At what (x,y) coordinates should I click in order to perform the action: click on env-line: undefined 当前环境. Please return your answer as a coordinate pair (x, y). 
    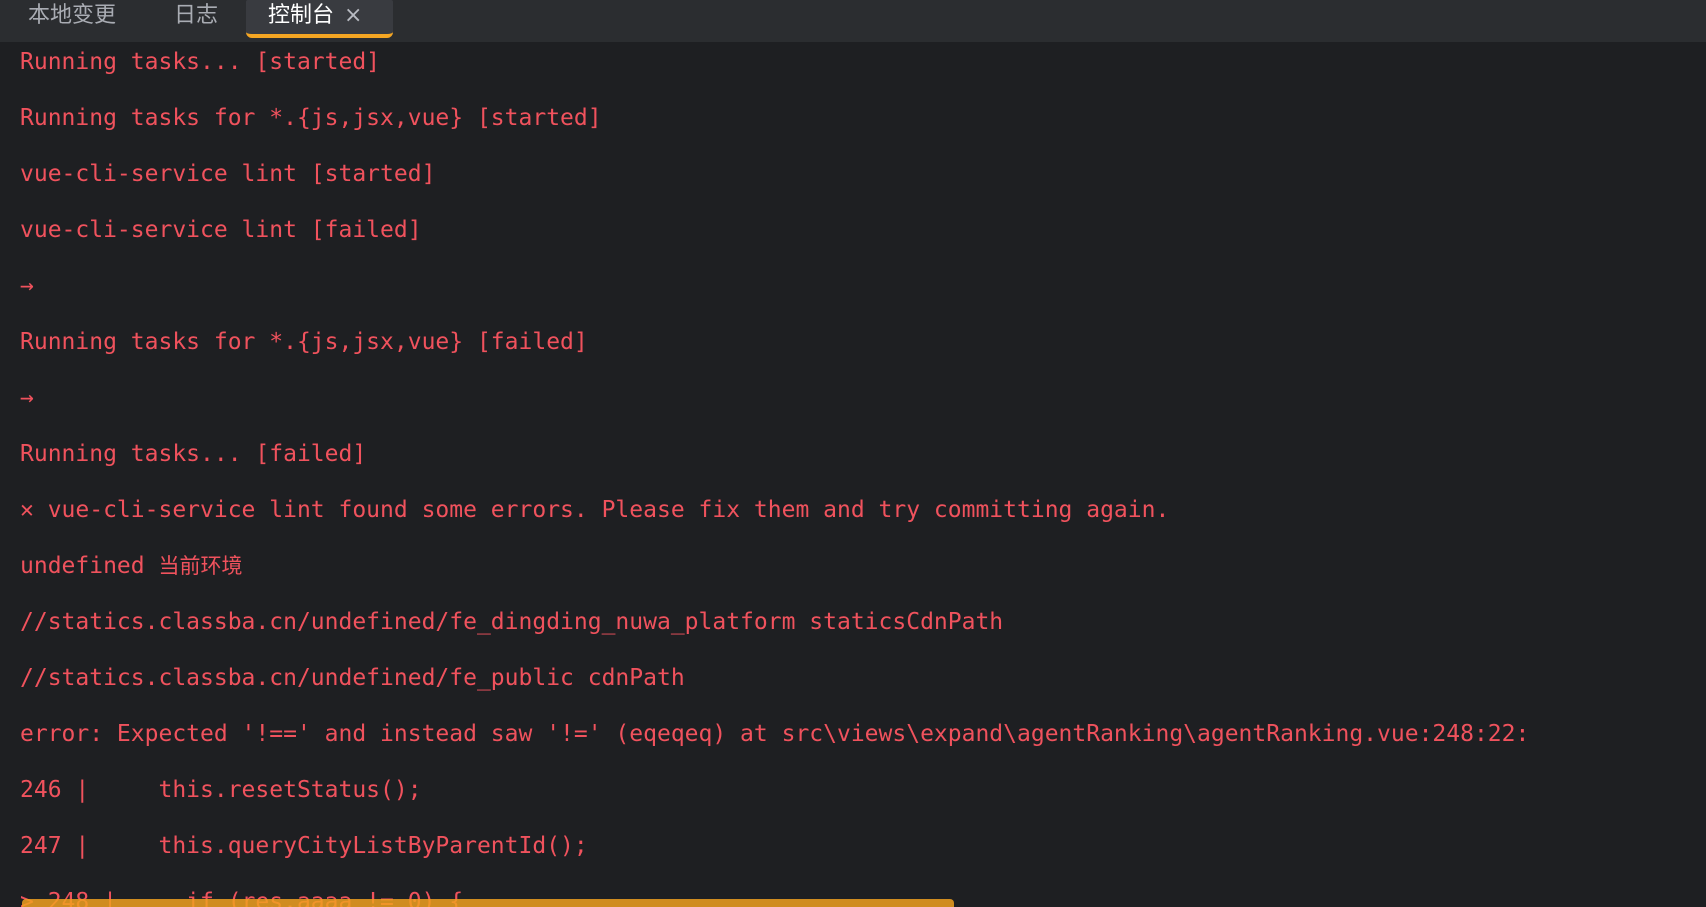
    Looking at the image, I should click on (131, 566).